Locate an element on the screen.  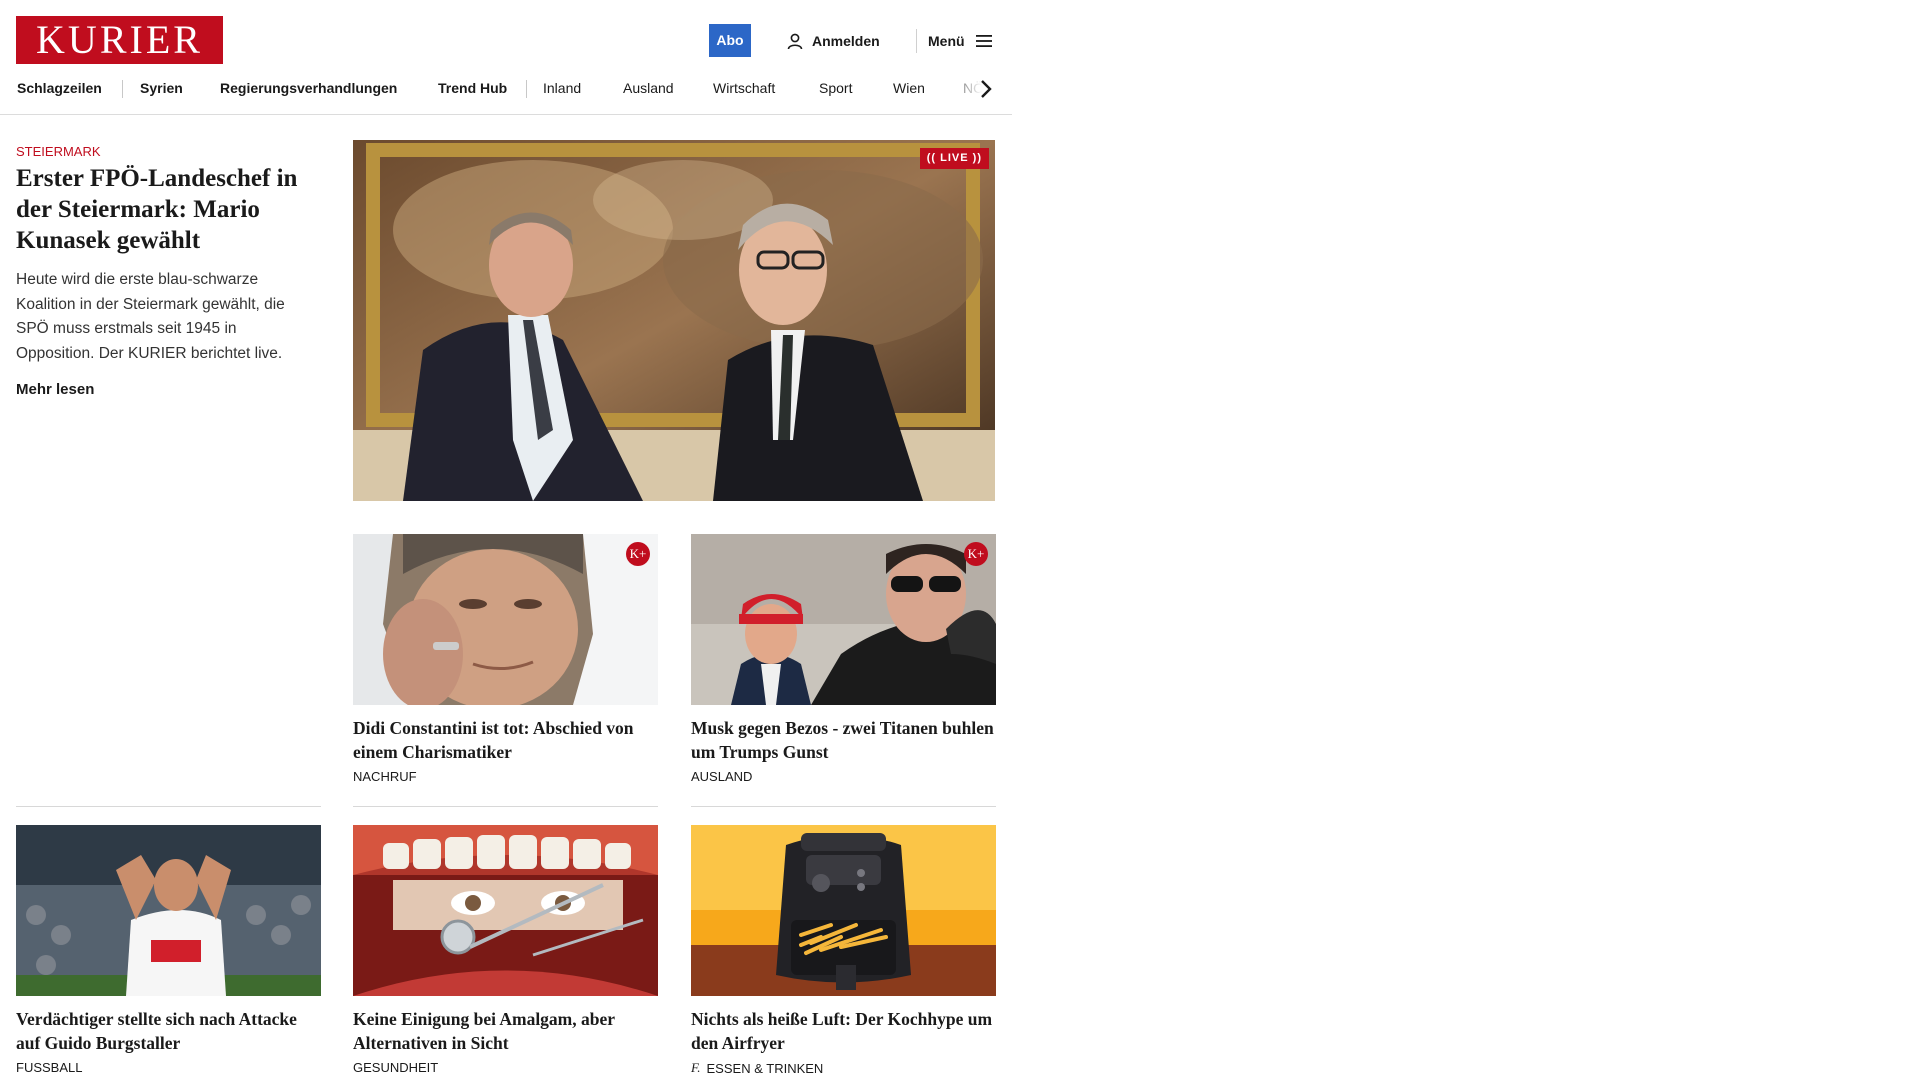
category-label: Nachruf is located at coordinates (385, 776).